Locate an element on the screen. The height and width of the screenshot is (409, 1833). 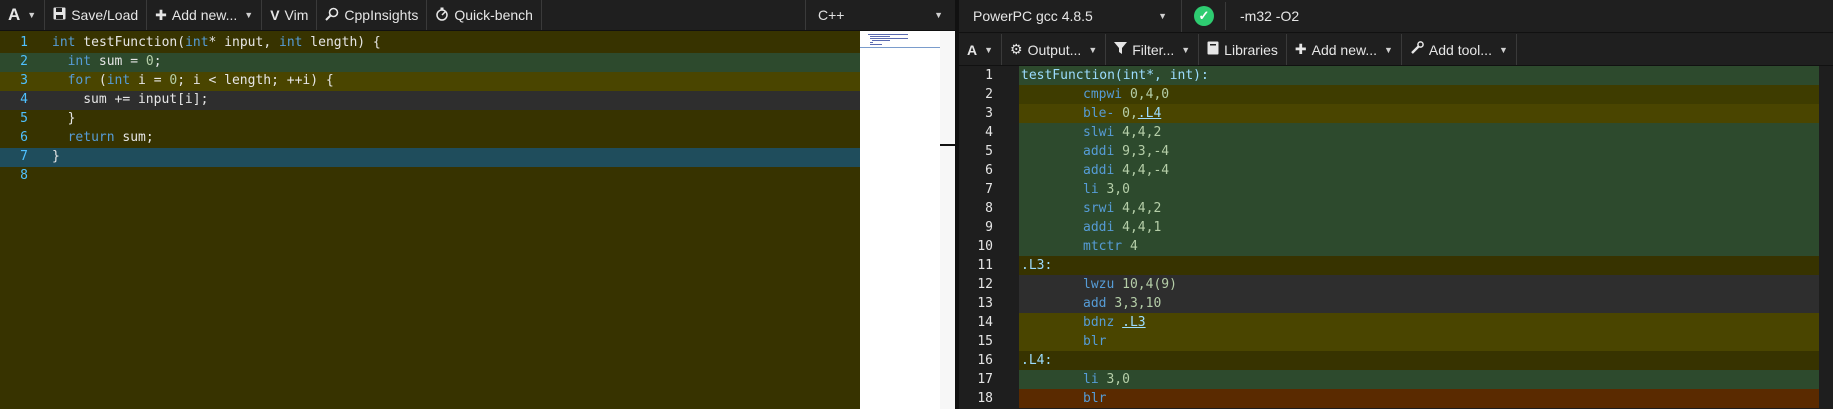
asm-line-number: 5 is located at coordinates (989, 151).